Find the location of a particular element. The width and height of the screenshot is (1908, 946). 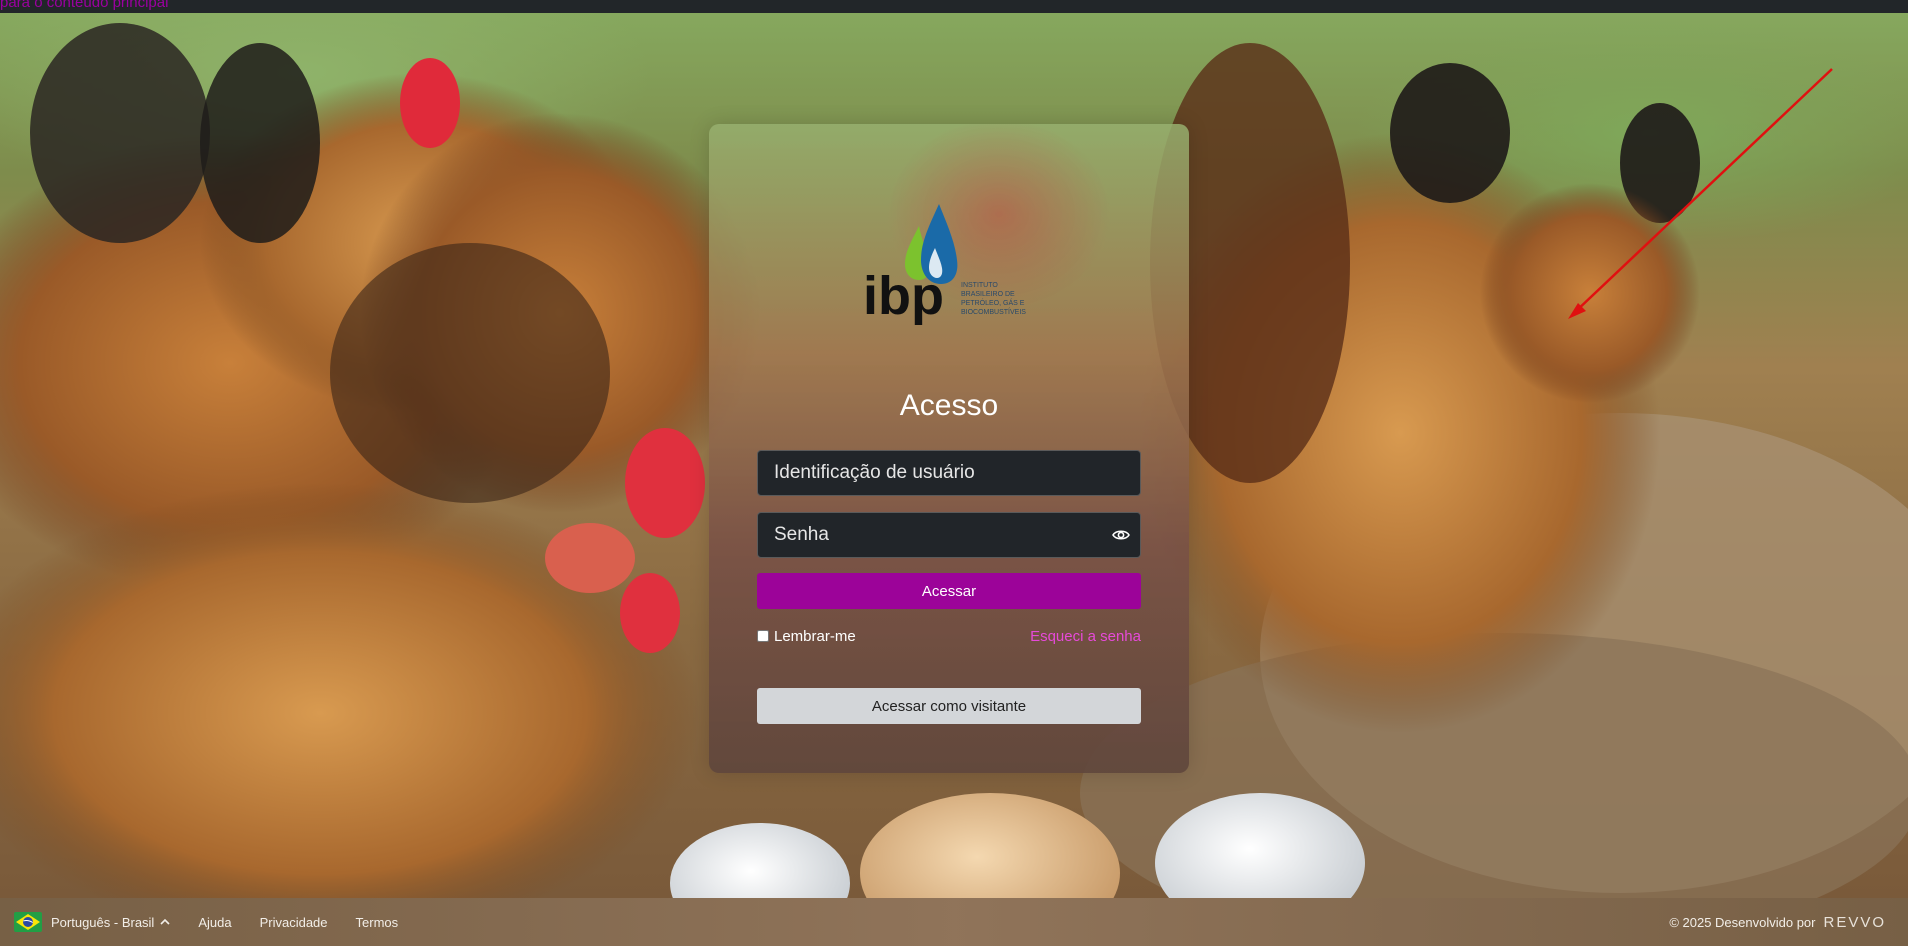

svg-text: PETRÓLEO, GÁS E is located at coordinates (993, 302).